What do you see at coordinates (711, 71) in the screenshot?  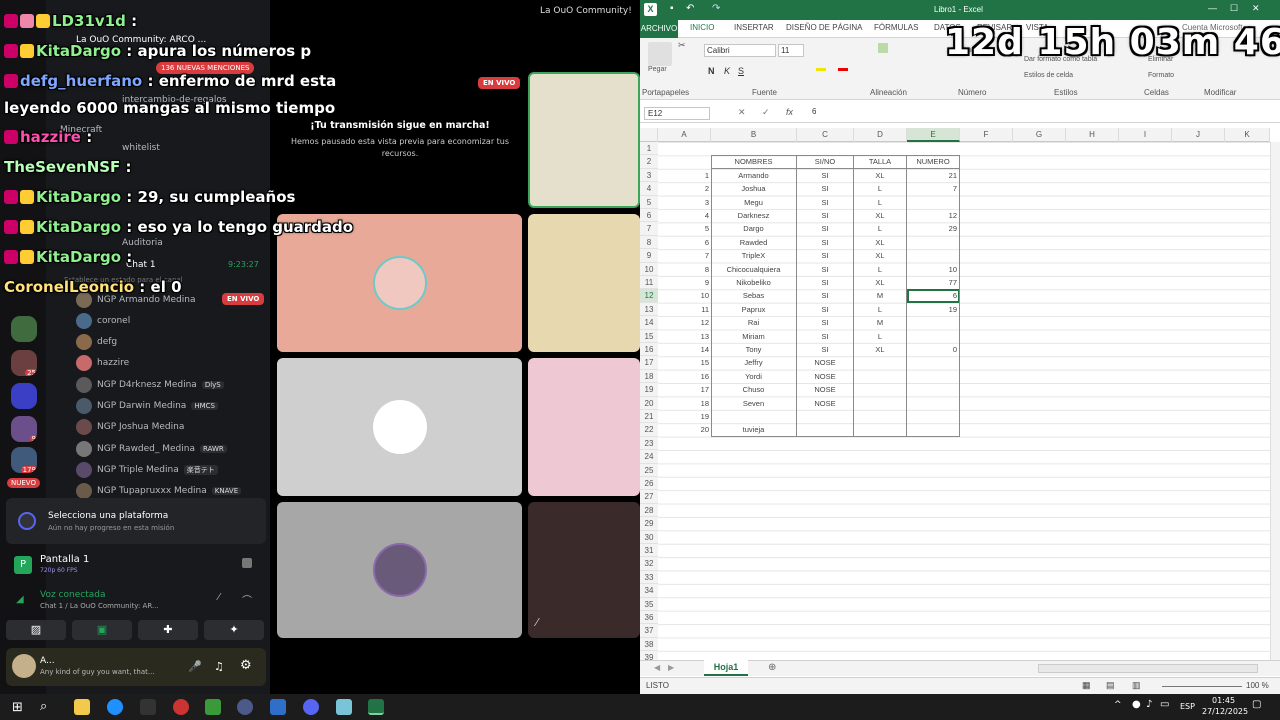 I see `bold-icon: N` at bounding box center [711, 71].